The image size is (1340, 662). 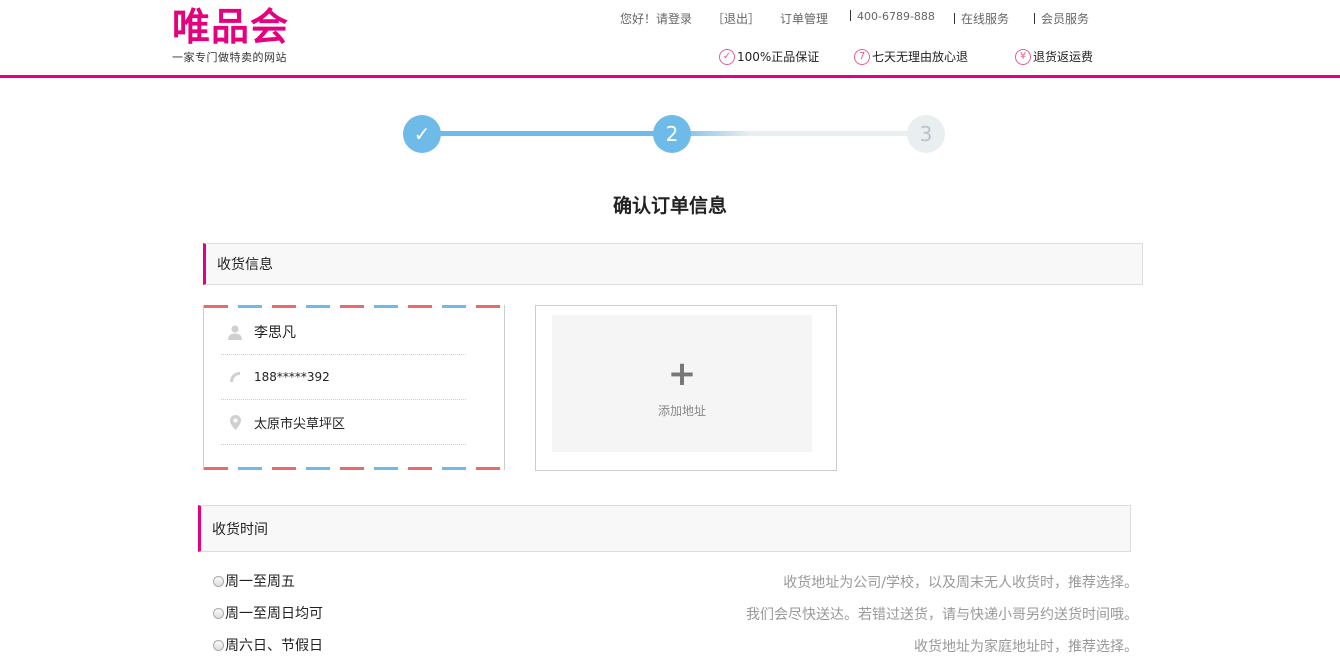 I want to click on airmail-border-top, so click(x=354, y=306).